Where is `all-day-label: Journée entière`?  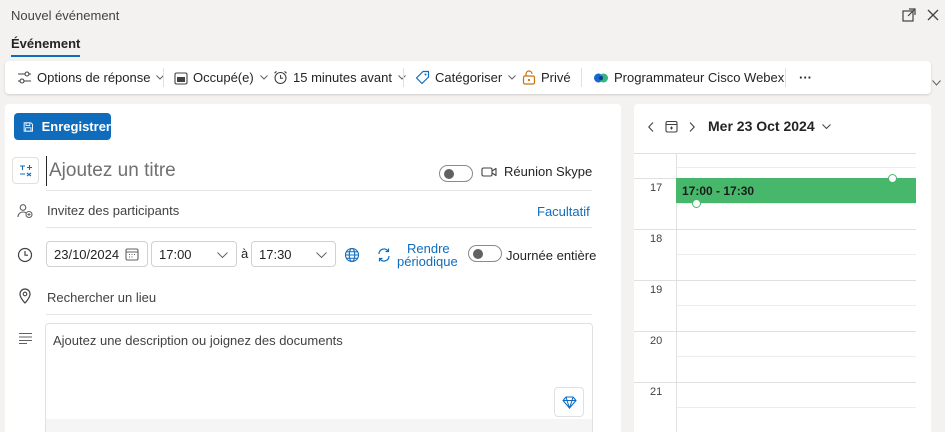
all-day-label: Journée entière is located at coordinates (551, 255).